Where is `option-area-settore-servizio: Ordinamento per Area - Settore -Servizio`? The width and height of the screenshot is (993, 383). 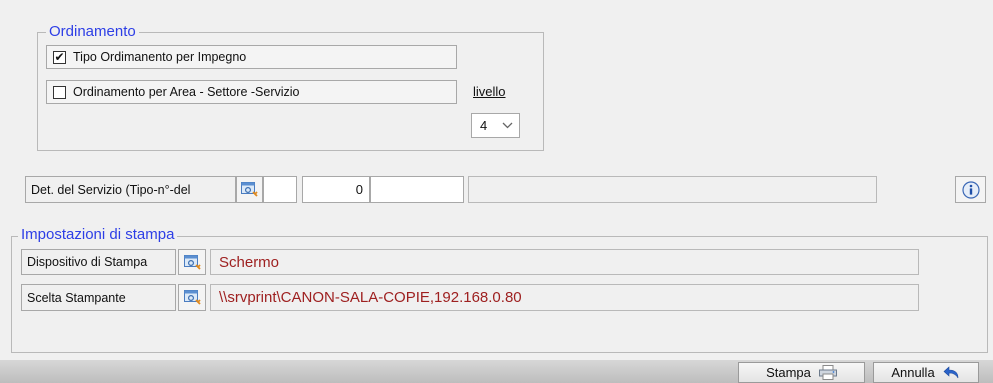 option-area-settore-servizio: Ordinamento per Area - Settore -Servizio is located at coordinates (251, 92).